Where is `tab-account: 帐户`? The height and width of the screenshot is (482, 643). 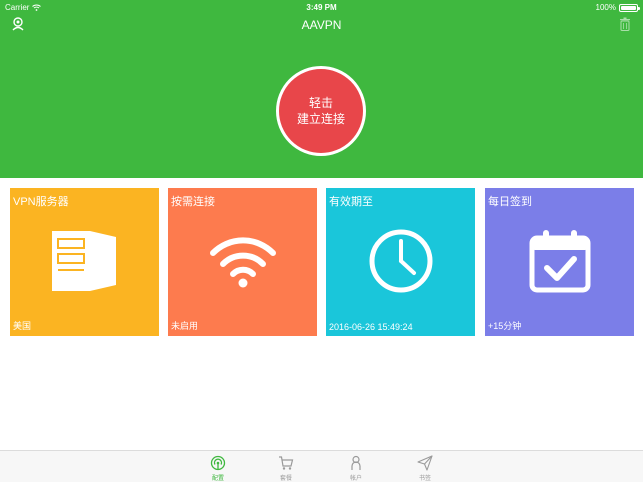
tab-account: 帐户 is located at coordinates (356, 468).